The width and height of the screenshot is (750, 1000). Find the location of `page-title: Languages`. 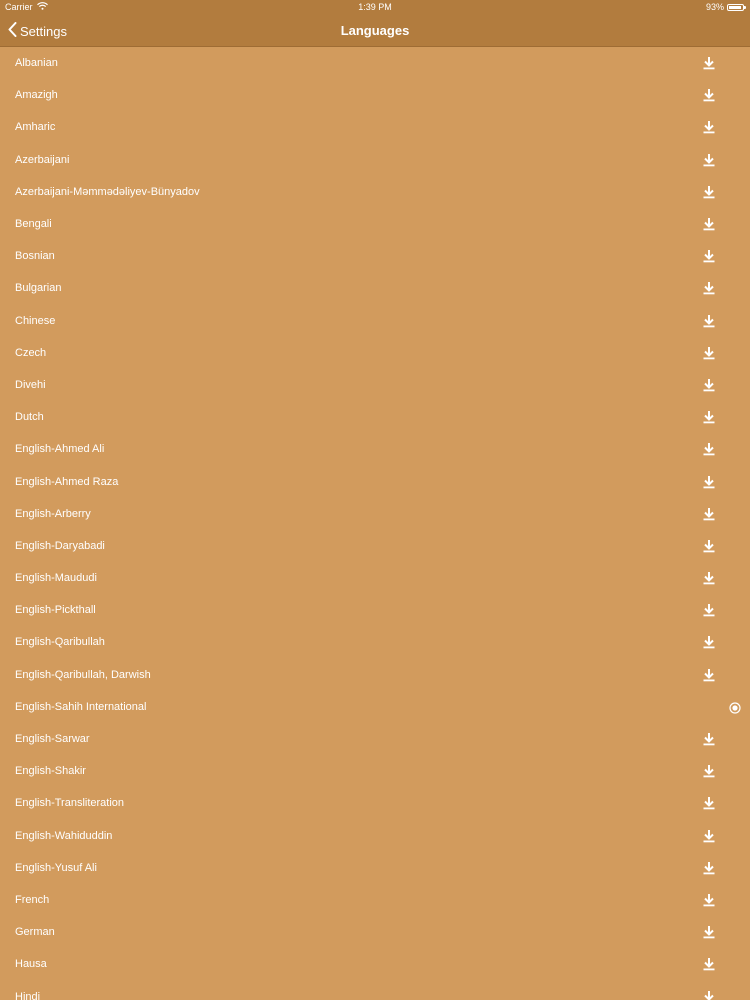

page-title: Languages is located at coordinates (375, 30).